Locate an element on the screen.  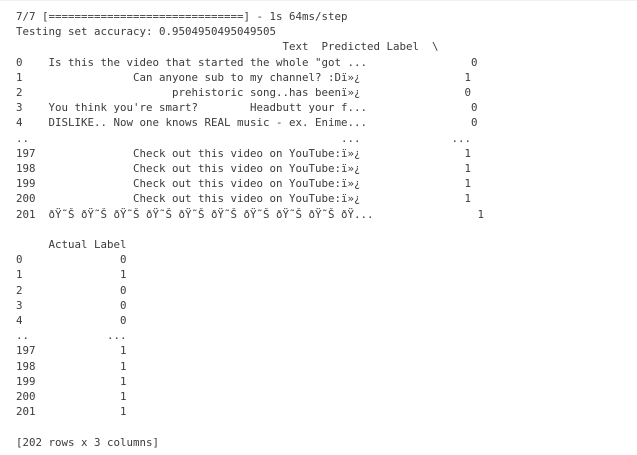
output-area-top-edge is located at coordinates (318, 0).